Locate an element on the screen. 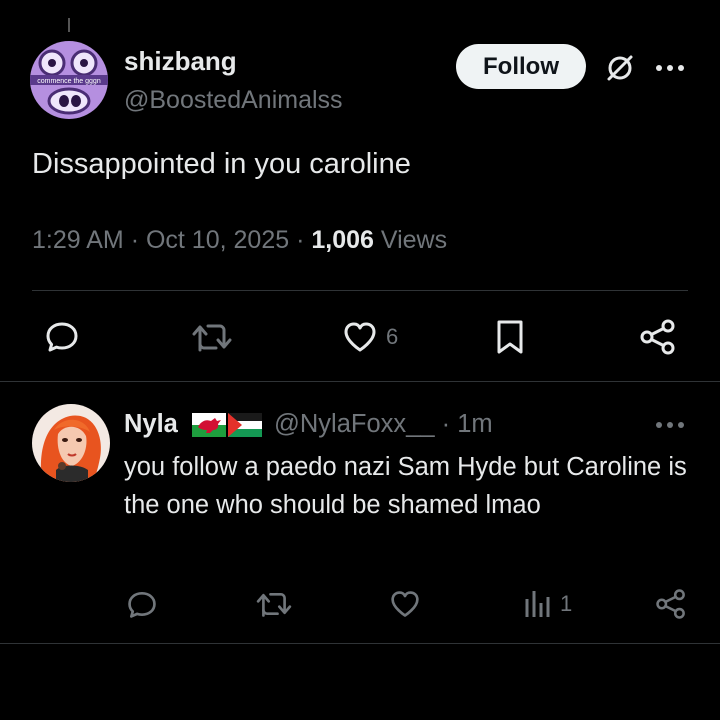 This screenshot has height=720, width=720. retweet-button is located at coordinates (212, 337).